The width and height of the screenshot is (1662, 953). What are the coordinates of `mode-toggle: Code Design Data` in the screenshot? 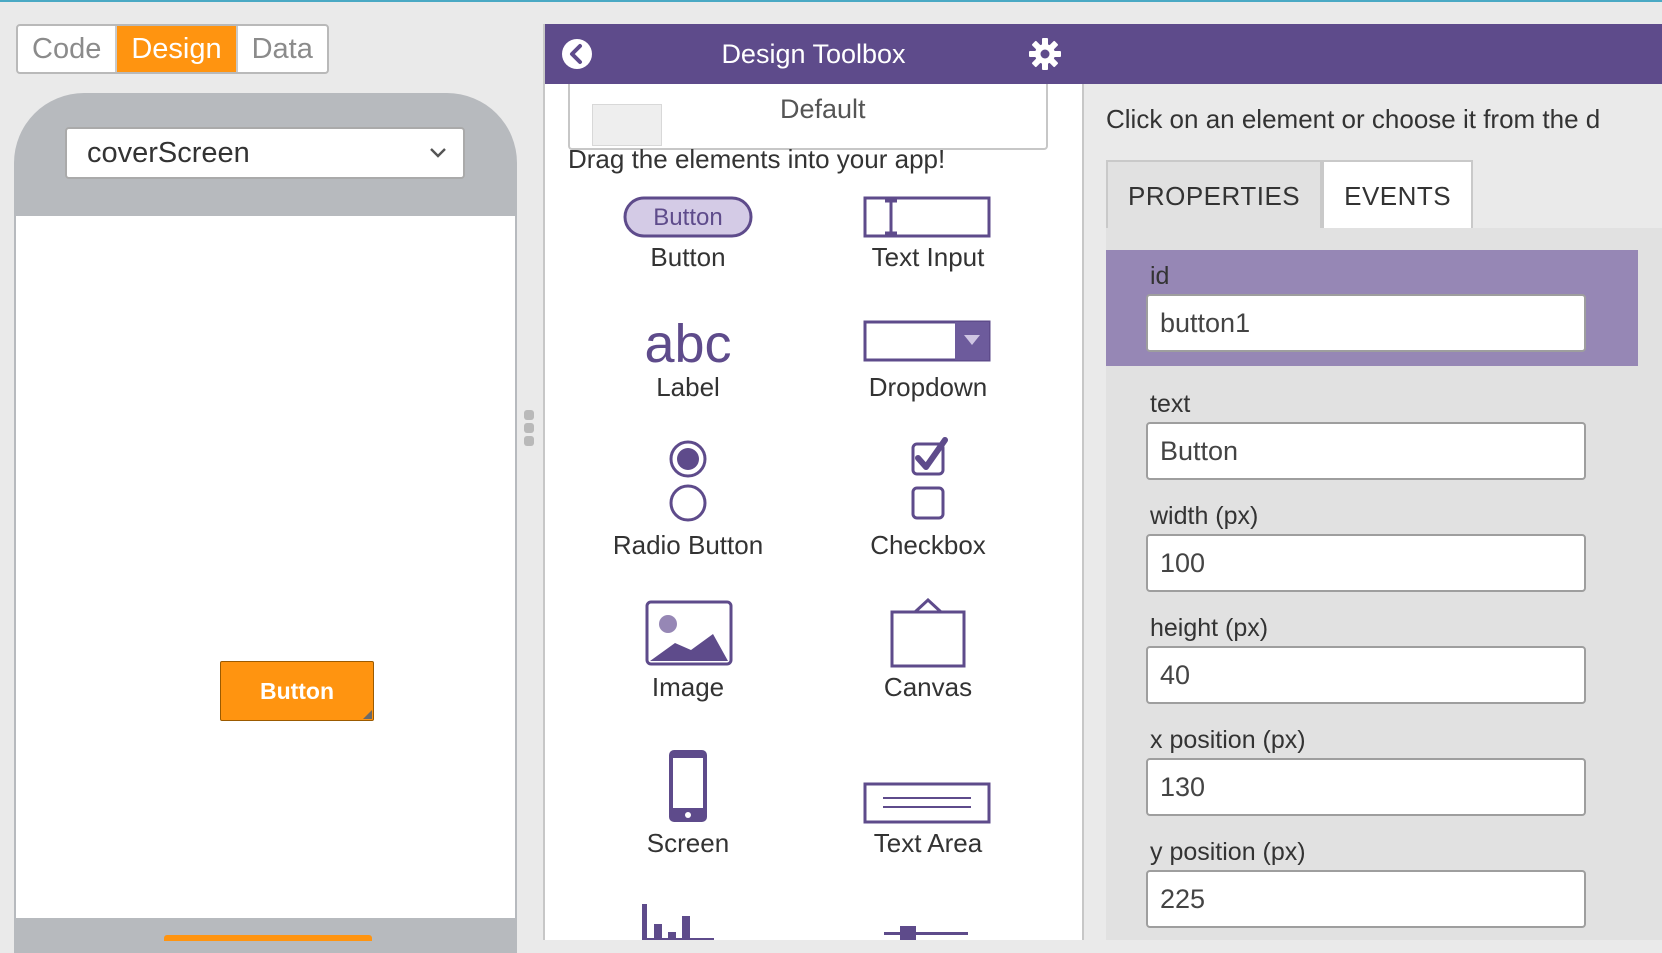 It's located at (172, 49).